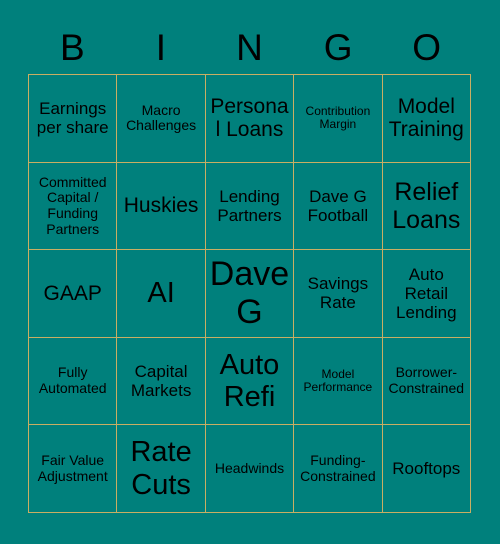 Image resolution: width=500 pixels, height=544 pixels. I want to click on bingo-cell-label: Dave G Football, so click(338, 205).